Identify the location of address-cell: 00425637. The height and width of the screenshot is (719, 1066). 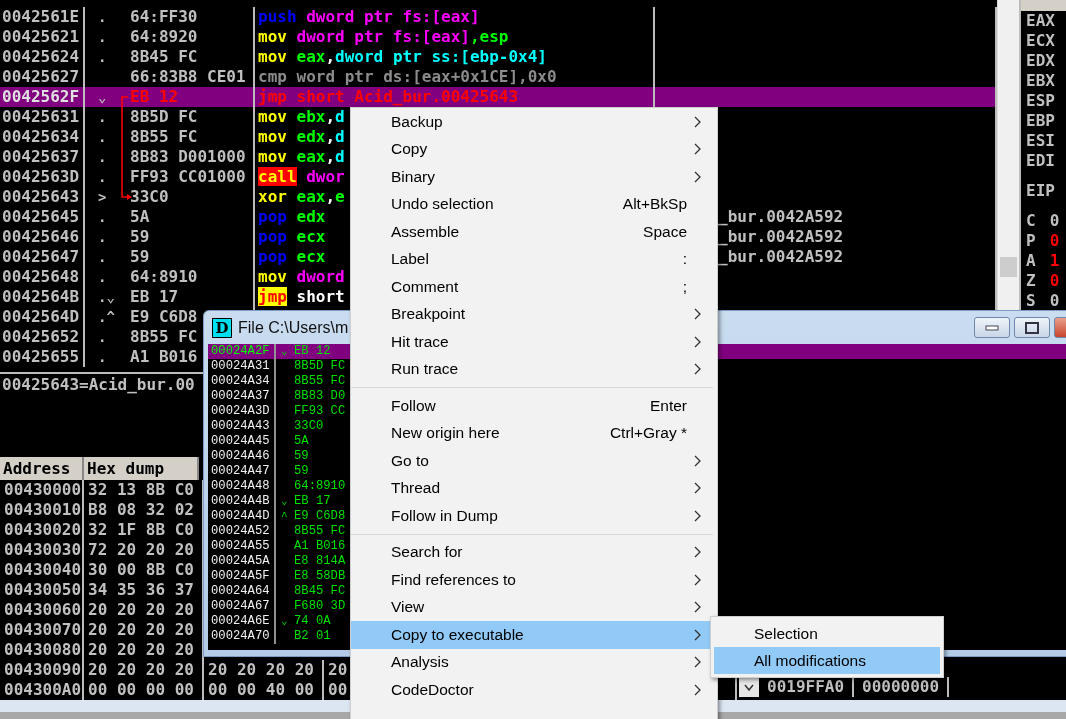
(42, 157).